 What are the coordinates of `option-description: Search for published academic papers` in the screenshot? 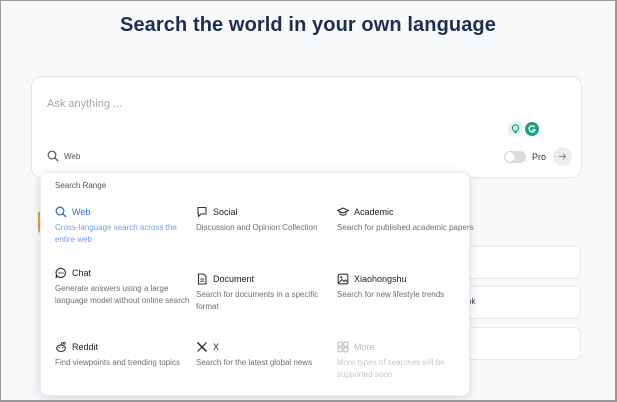 It's located at (405, 227).